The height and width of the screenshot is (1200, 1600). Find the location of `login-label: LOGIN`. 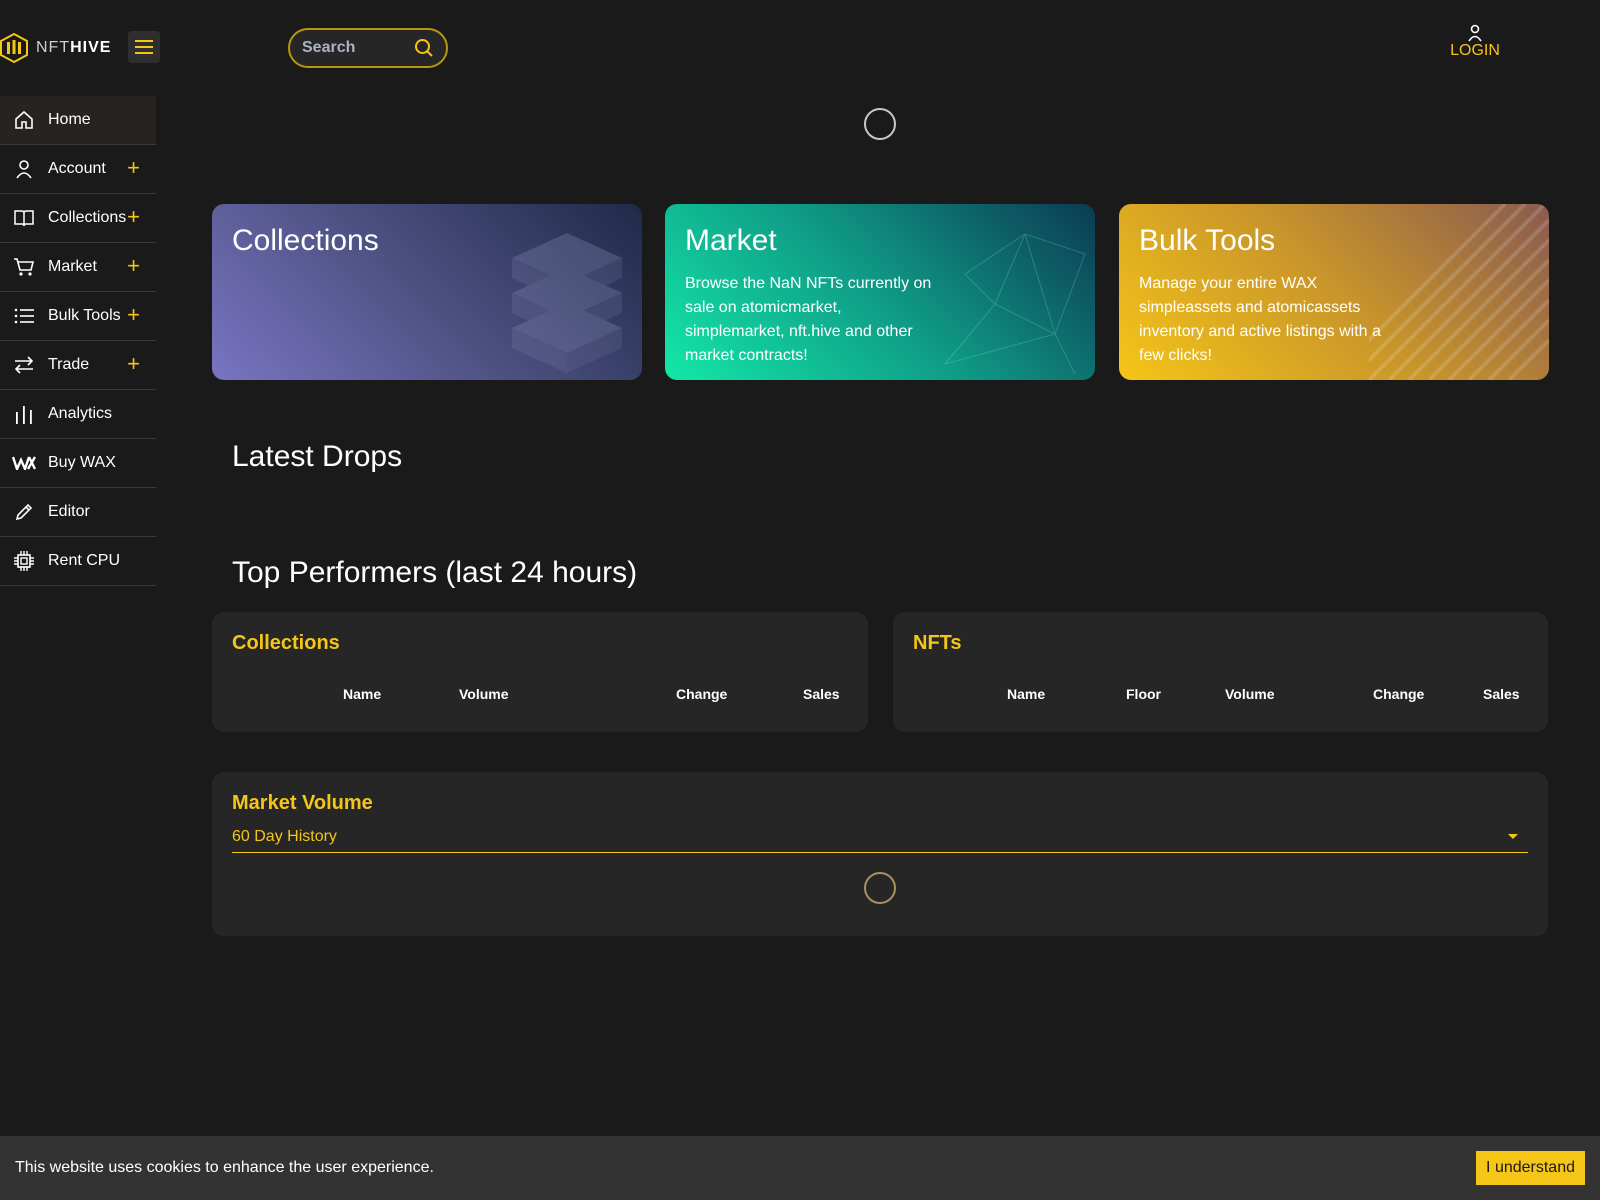

login-label: LOGIN is located at coordinates (1475, 50).